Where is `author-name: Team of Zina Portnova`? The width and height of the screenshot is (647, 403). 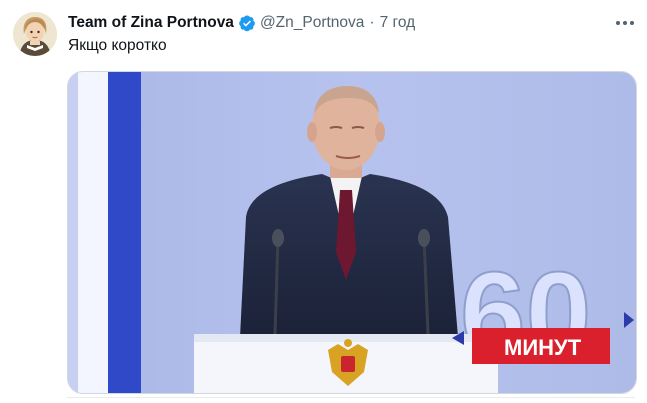 author-name: Team of Zina Portnova is located at coordinates (151, 23).